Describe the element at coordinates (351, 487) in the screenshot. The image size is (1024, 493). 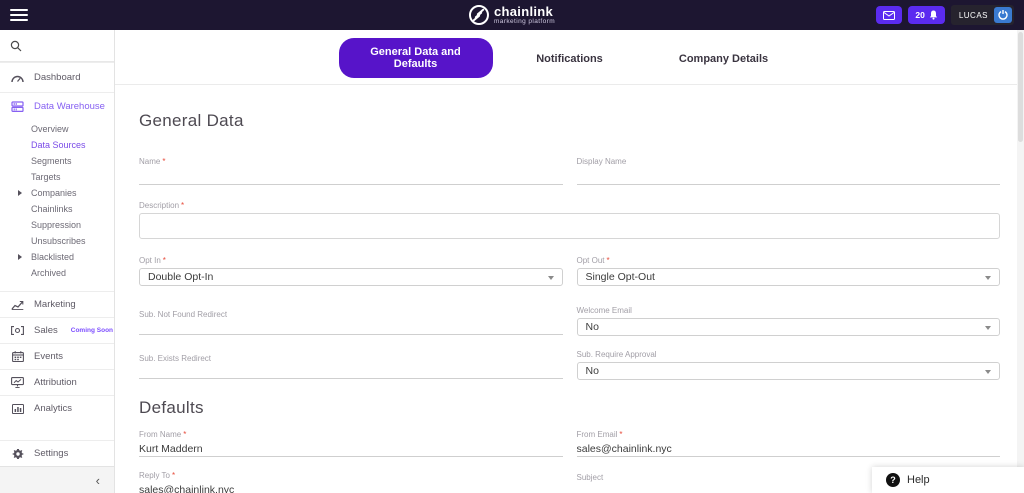
I see `reply-to-input` at that location.